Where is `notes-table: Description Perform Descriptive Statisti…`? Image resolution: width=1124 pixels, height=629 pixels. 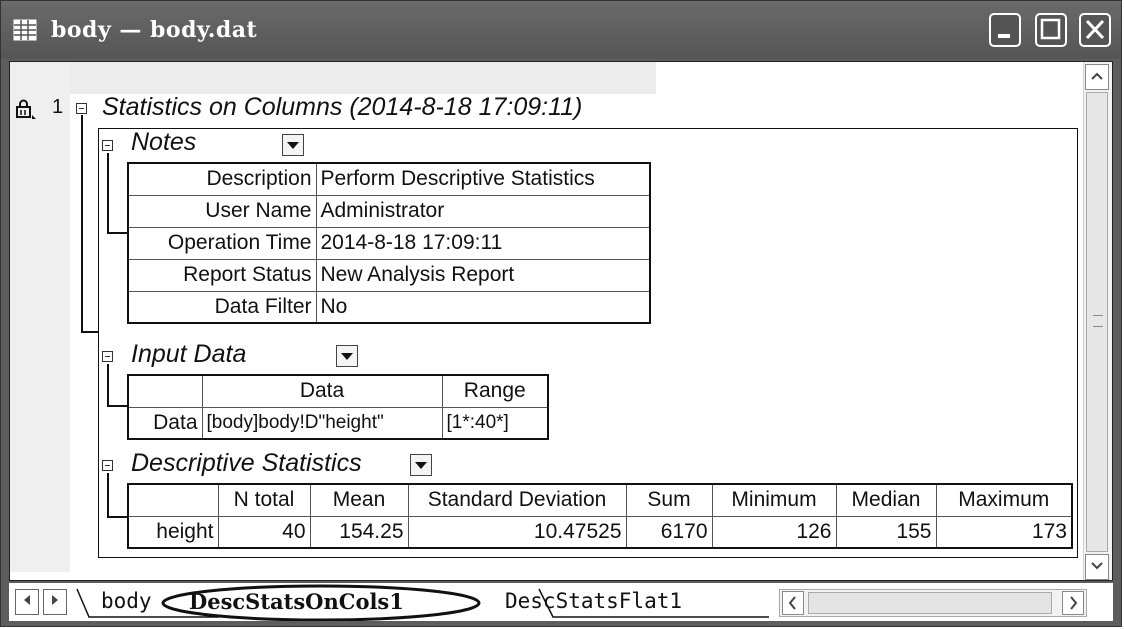
notes-table: Description Perform Descriptive Statisti… is located at coordinates (389, 243).